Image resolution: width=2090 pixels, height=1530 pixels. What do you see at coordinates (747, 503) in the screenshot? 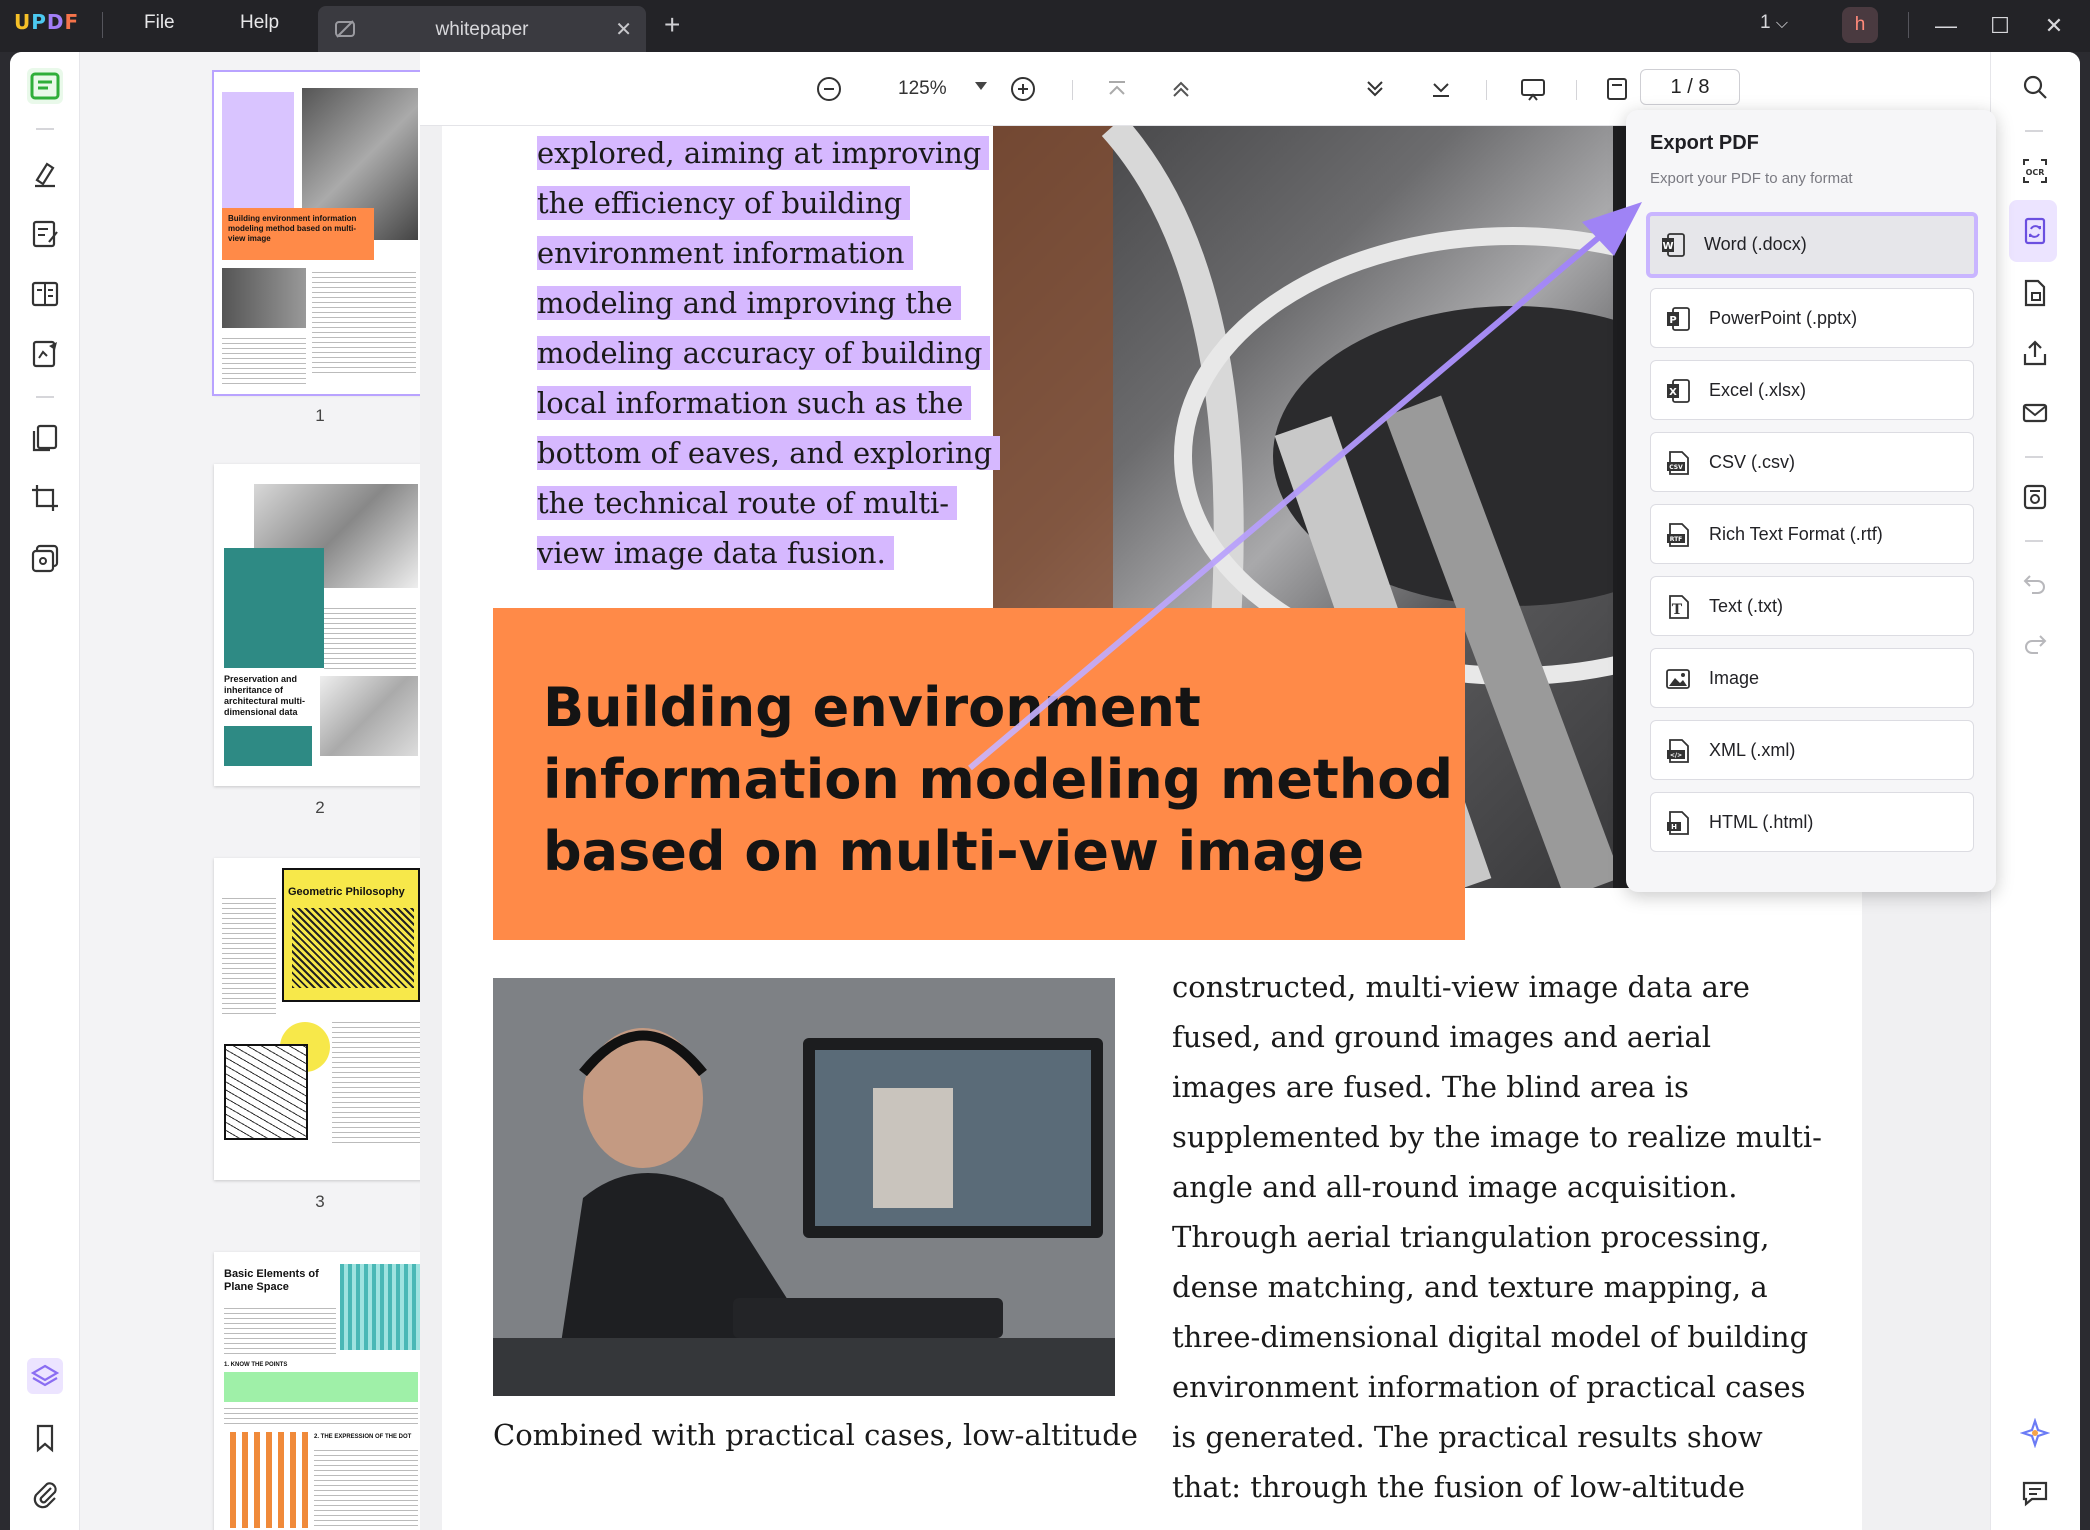
I see `highlighted-text: the technical route of multi-` at bounding box center [747, 503].